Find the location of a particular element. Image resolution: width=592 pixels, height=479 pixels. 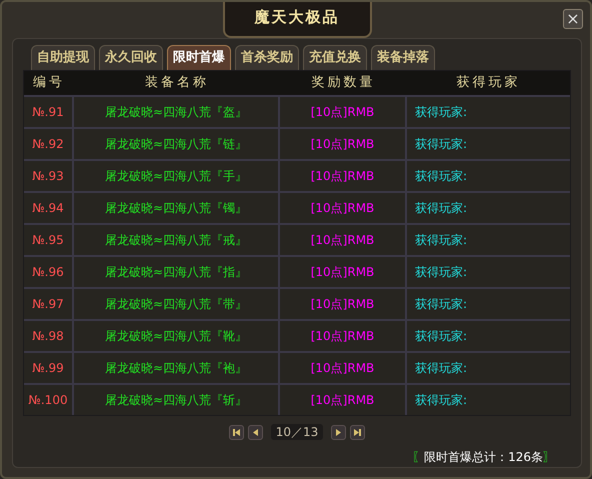

tab: 首杀奖励 is located at coordinates (267, 57).